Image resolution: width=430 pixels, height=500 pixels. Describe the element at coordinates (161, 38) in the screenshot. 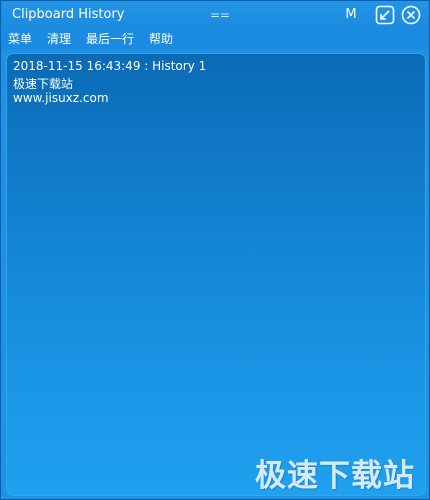

I see `menu-item-help: 帮助` at that location.